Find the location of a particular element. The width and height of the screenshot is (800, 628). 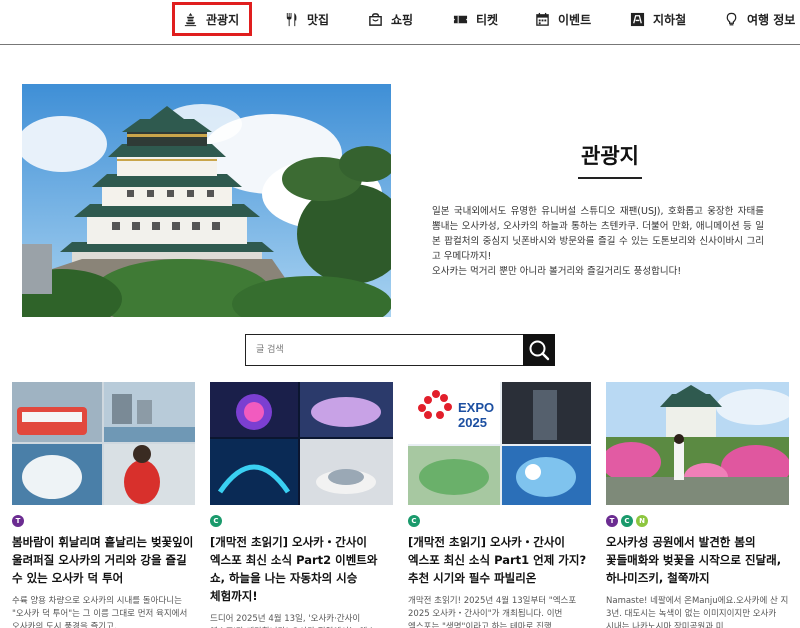

nav-item-label: 쇼핑 is located at coordinates (402, 19).